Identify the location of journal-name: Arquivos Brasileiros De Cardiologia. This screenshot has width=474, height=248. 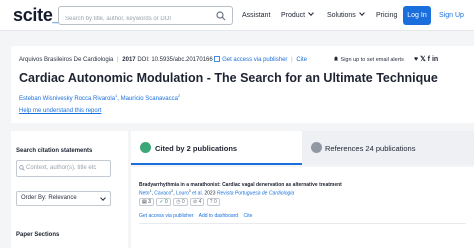
(66, 60).